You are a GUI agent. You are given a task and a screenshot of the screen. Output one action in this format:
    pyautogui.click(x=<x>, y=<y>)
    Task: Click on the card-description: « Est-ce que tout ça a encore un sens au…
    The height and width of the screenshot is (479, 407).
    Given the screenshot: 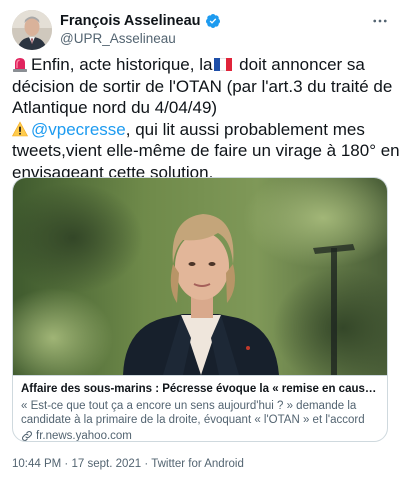 What is the action you would take?
    pyautogui.click(x=193, y=413)
    